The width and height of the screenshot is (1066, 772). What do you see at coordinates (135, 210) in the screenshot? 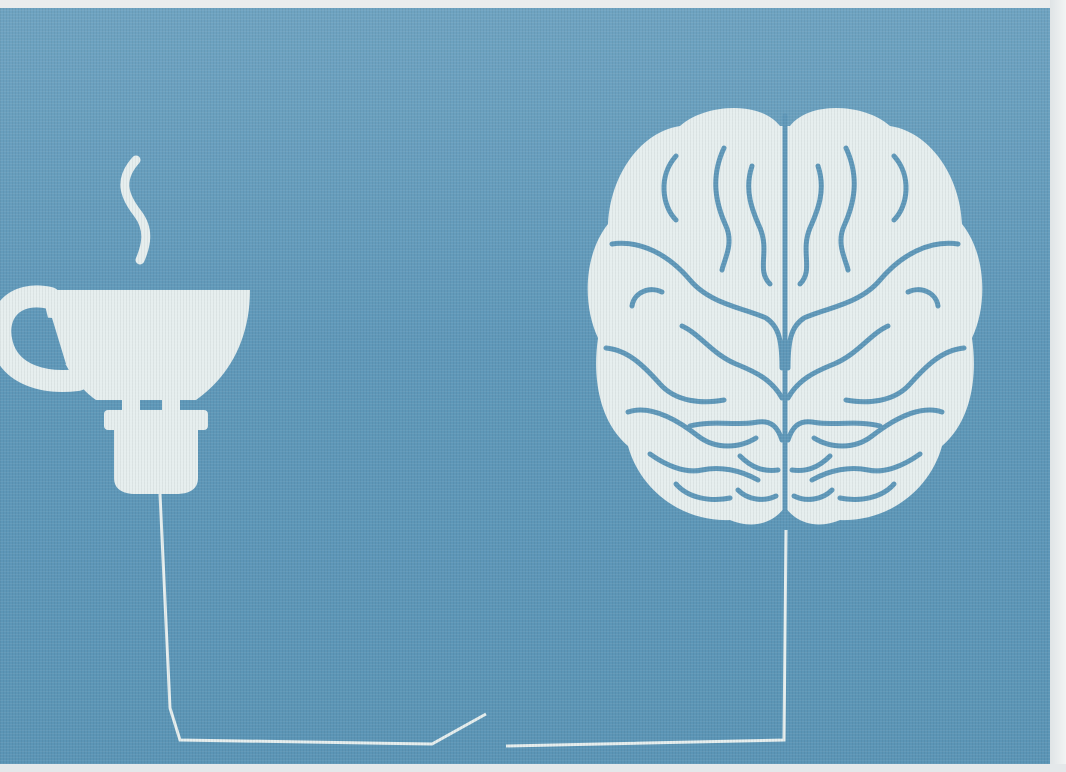
I see `steam-icon` at bounding box center [135, 210].